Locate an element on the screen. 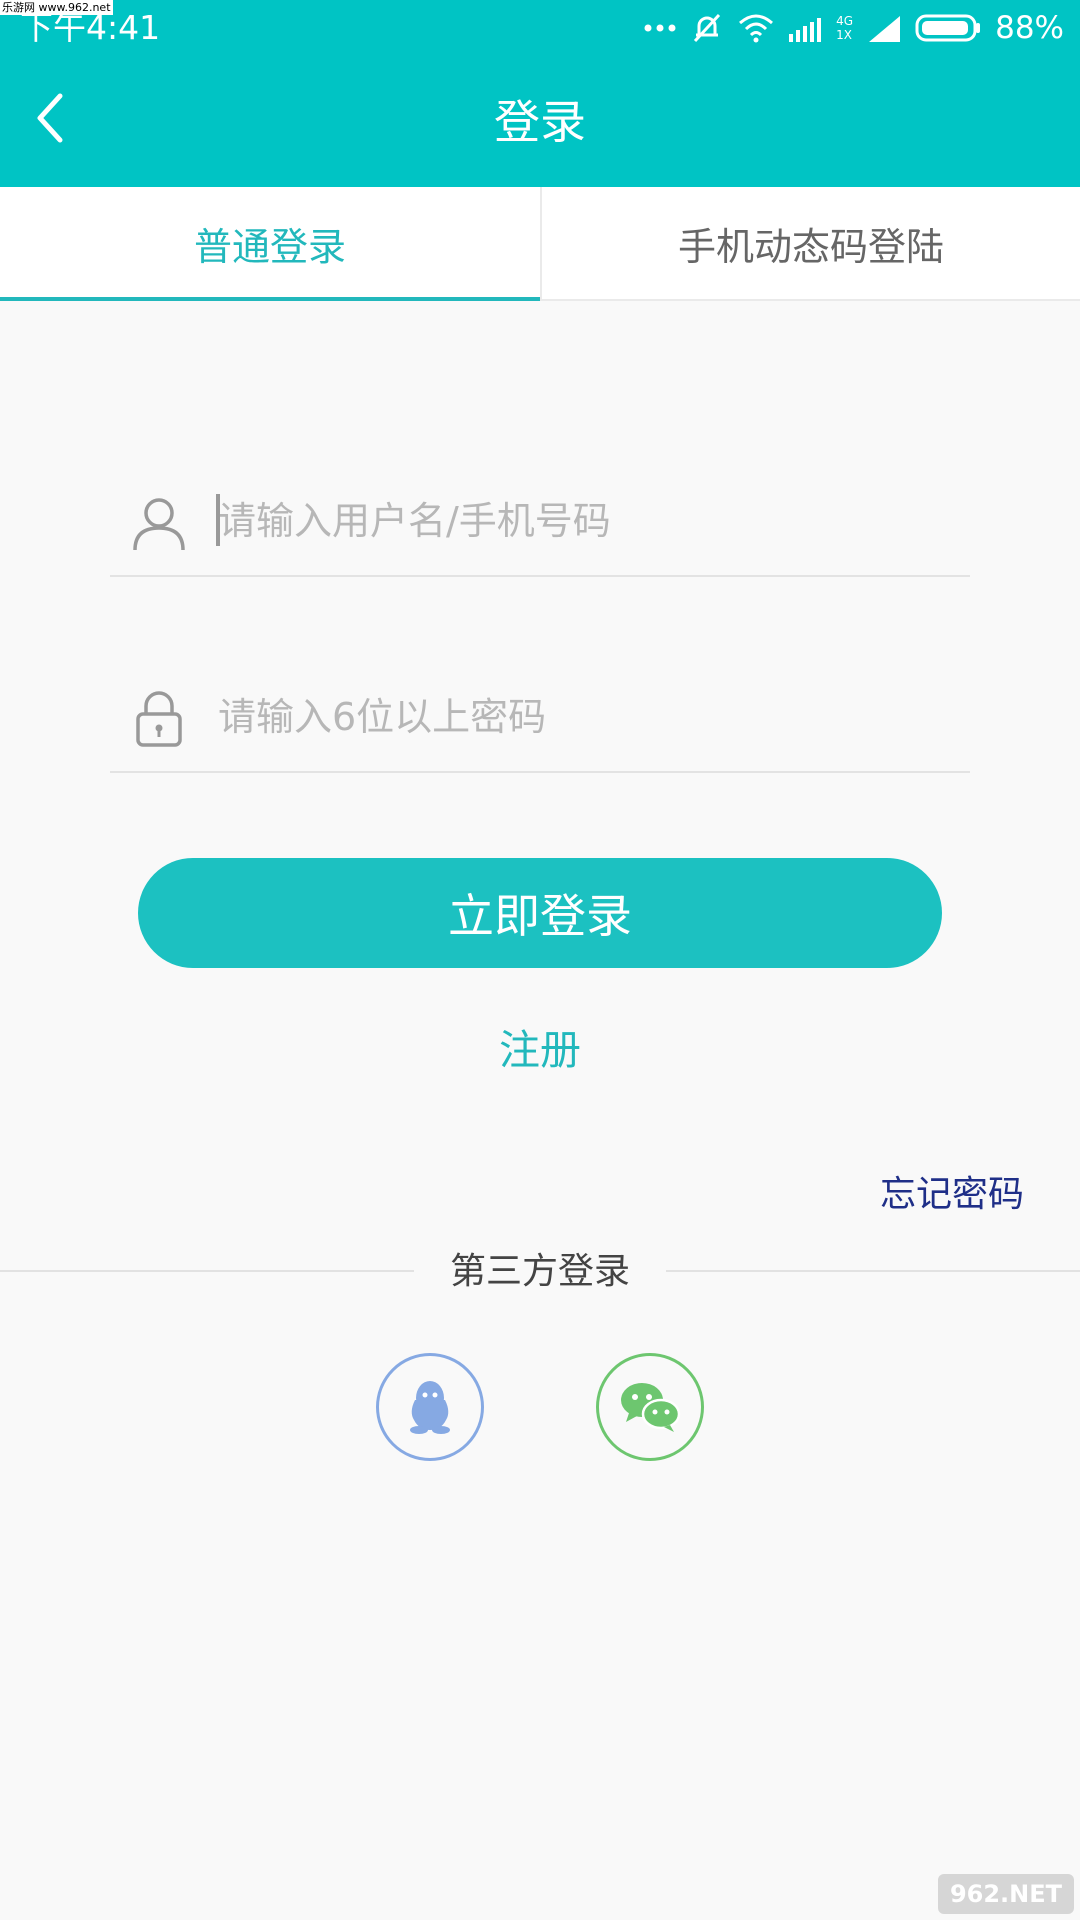 The height and width of the screenshot is (1920, 1080). login-tabs: 普通登录 手机动态码登陆 is located at coordinates (540, 244).